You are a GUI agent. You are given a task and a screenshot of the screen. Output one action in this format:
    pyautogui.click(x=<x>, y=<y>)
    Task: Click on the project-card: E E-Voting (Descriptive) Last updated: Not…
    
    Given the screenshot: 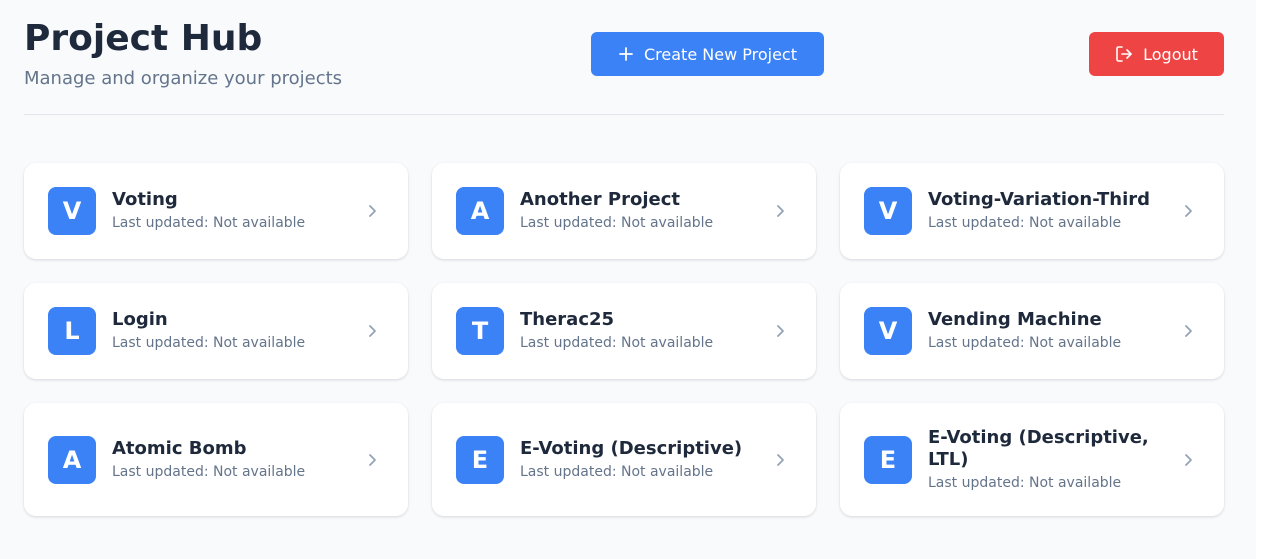 What is the action you would take?
    pyautogui.click(x=624, y=459)
    